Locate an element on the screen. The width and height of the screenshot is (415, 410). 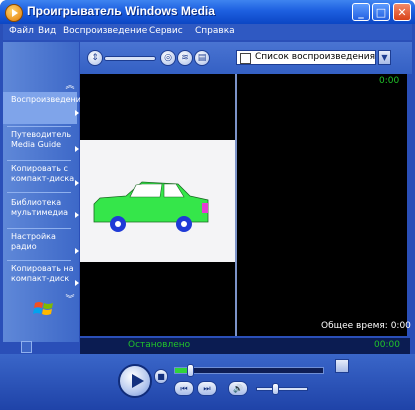
taskbar-item-radio-tuner: Настройка радио is located at coordinates (41, 246).